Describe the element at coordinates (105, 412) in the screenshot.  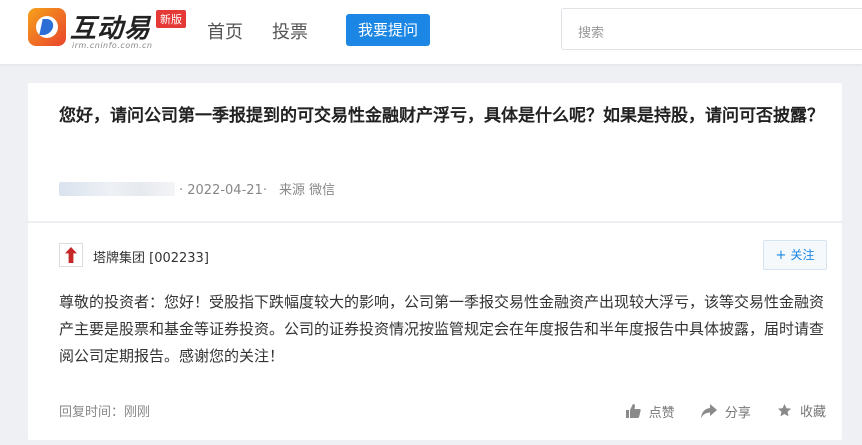
I see `reply-time: 回复时间：刚刚` at that location.